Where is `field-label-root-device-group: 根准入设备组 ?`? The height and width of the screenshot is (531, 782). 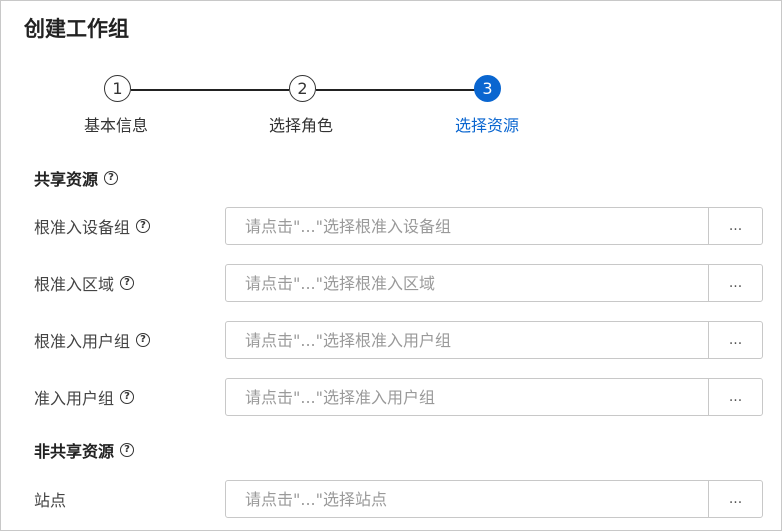 field-label-root-device-group: 根准入设备组 ? is located at coordinates (92, 226).